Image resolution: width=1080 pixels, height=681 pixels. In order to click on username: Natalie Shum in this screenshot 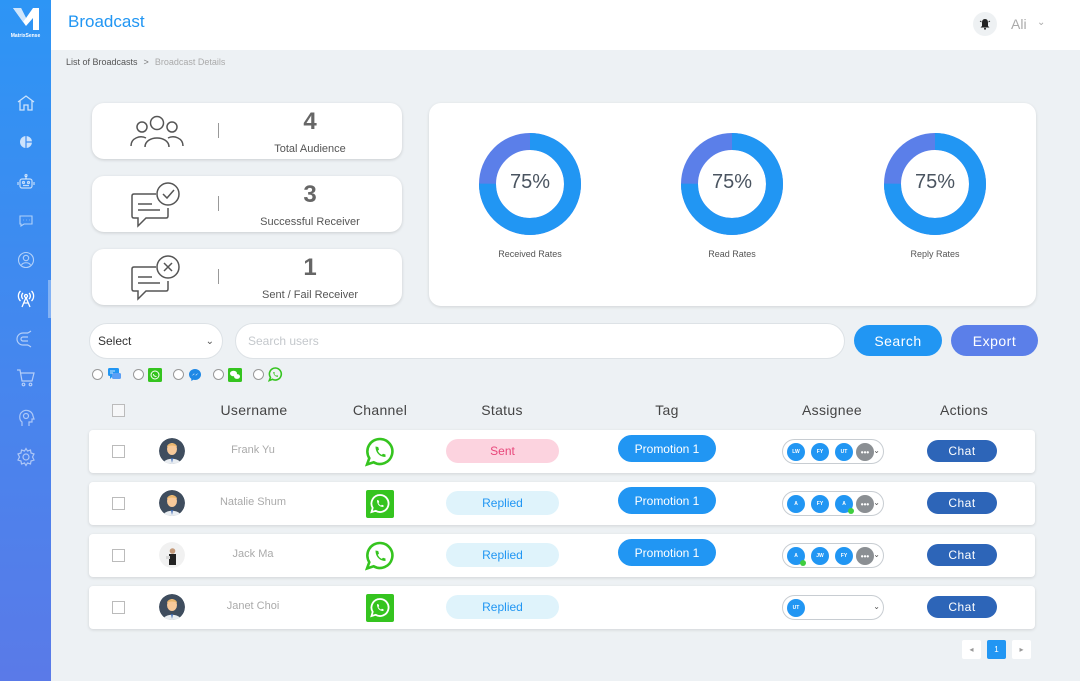, I will do `click(253, 502)`.